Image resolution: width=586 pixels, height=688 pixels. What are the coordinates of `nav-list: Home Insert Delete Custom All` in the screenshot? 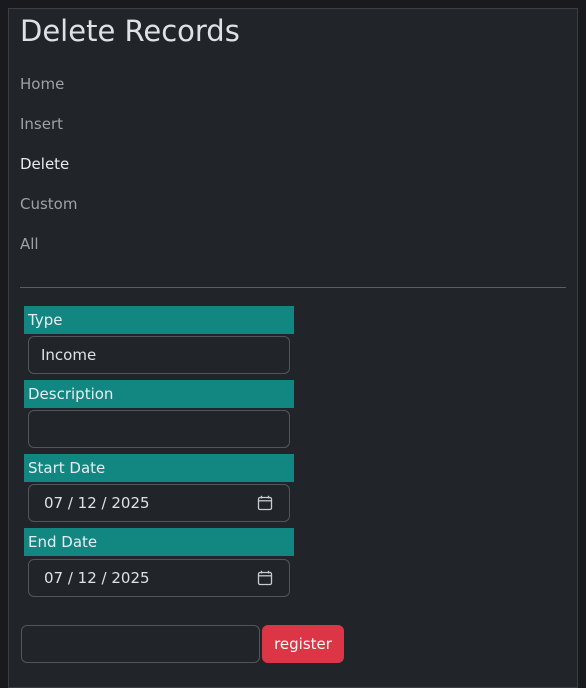 It's located at (48, 169).